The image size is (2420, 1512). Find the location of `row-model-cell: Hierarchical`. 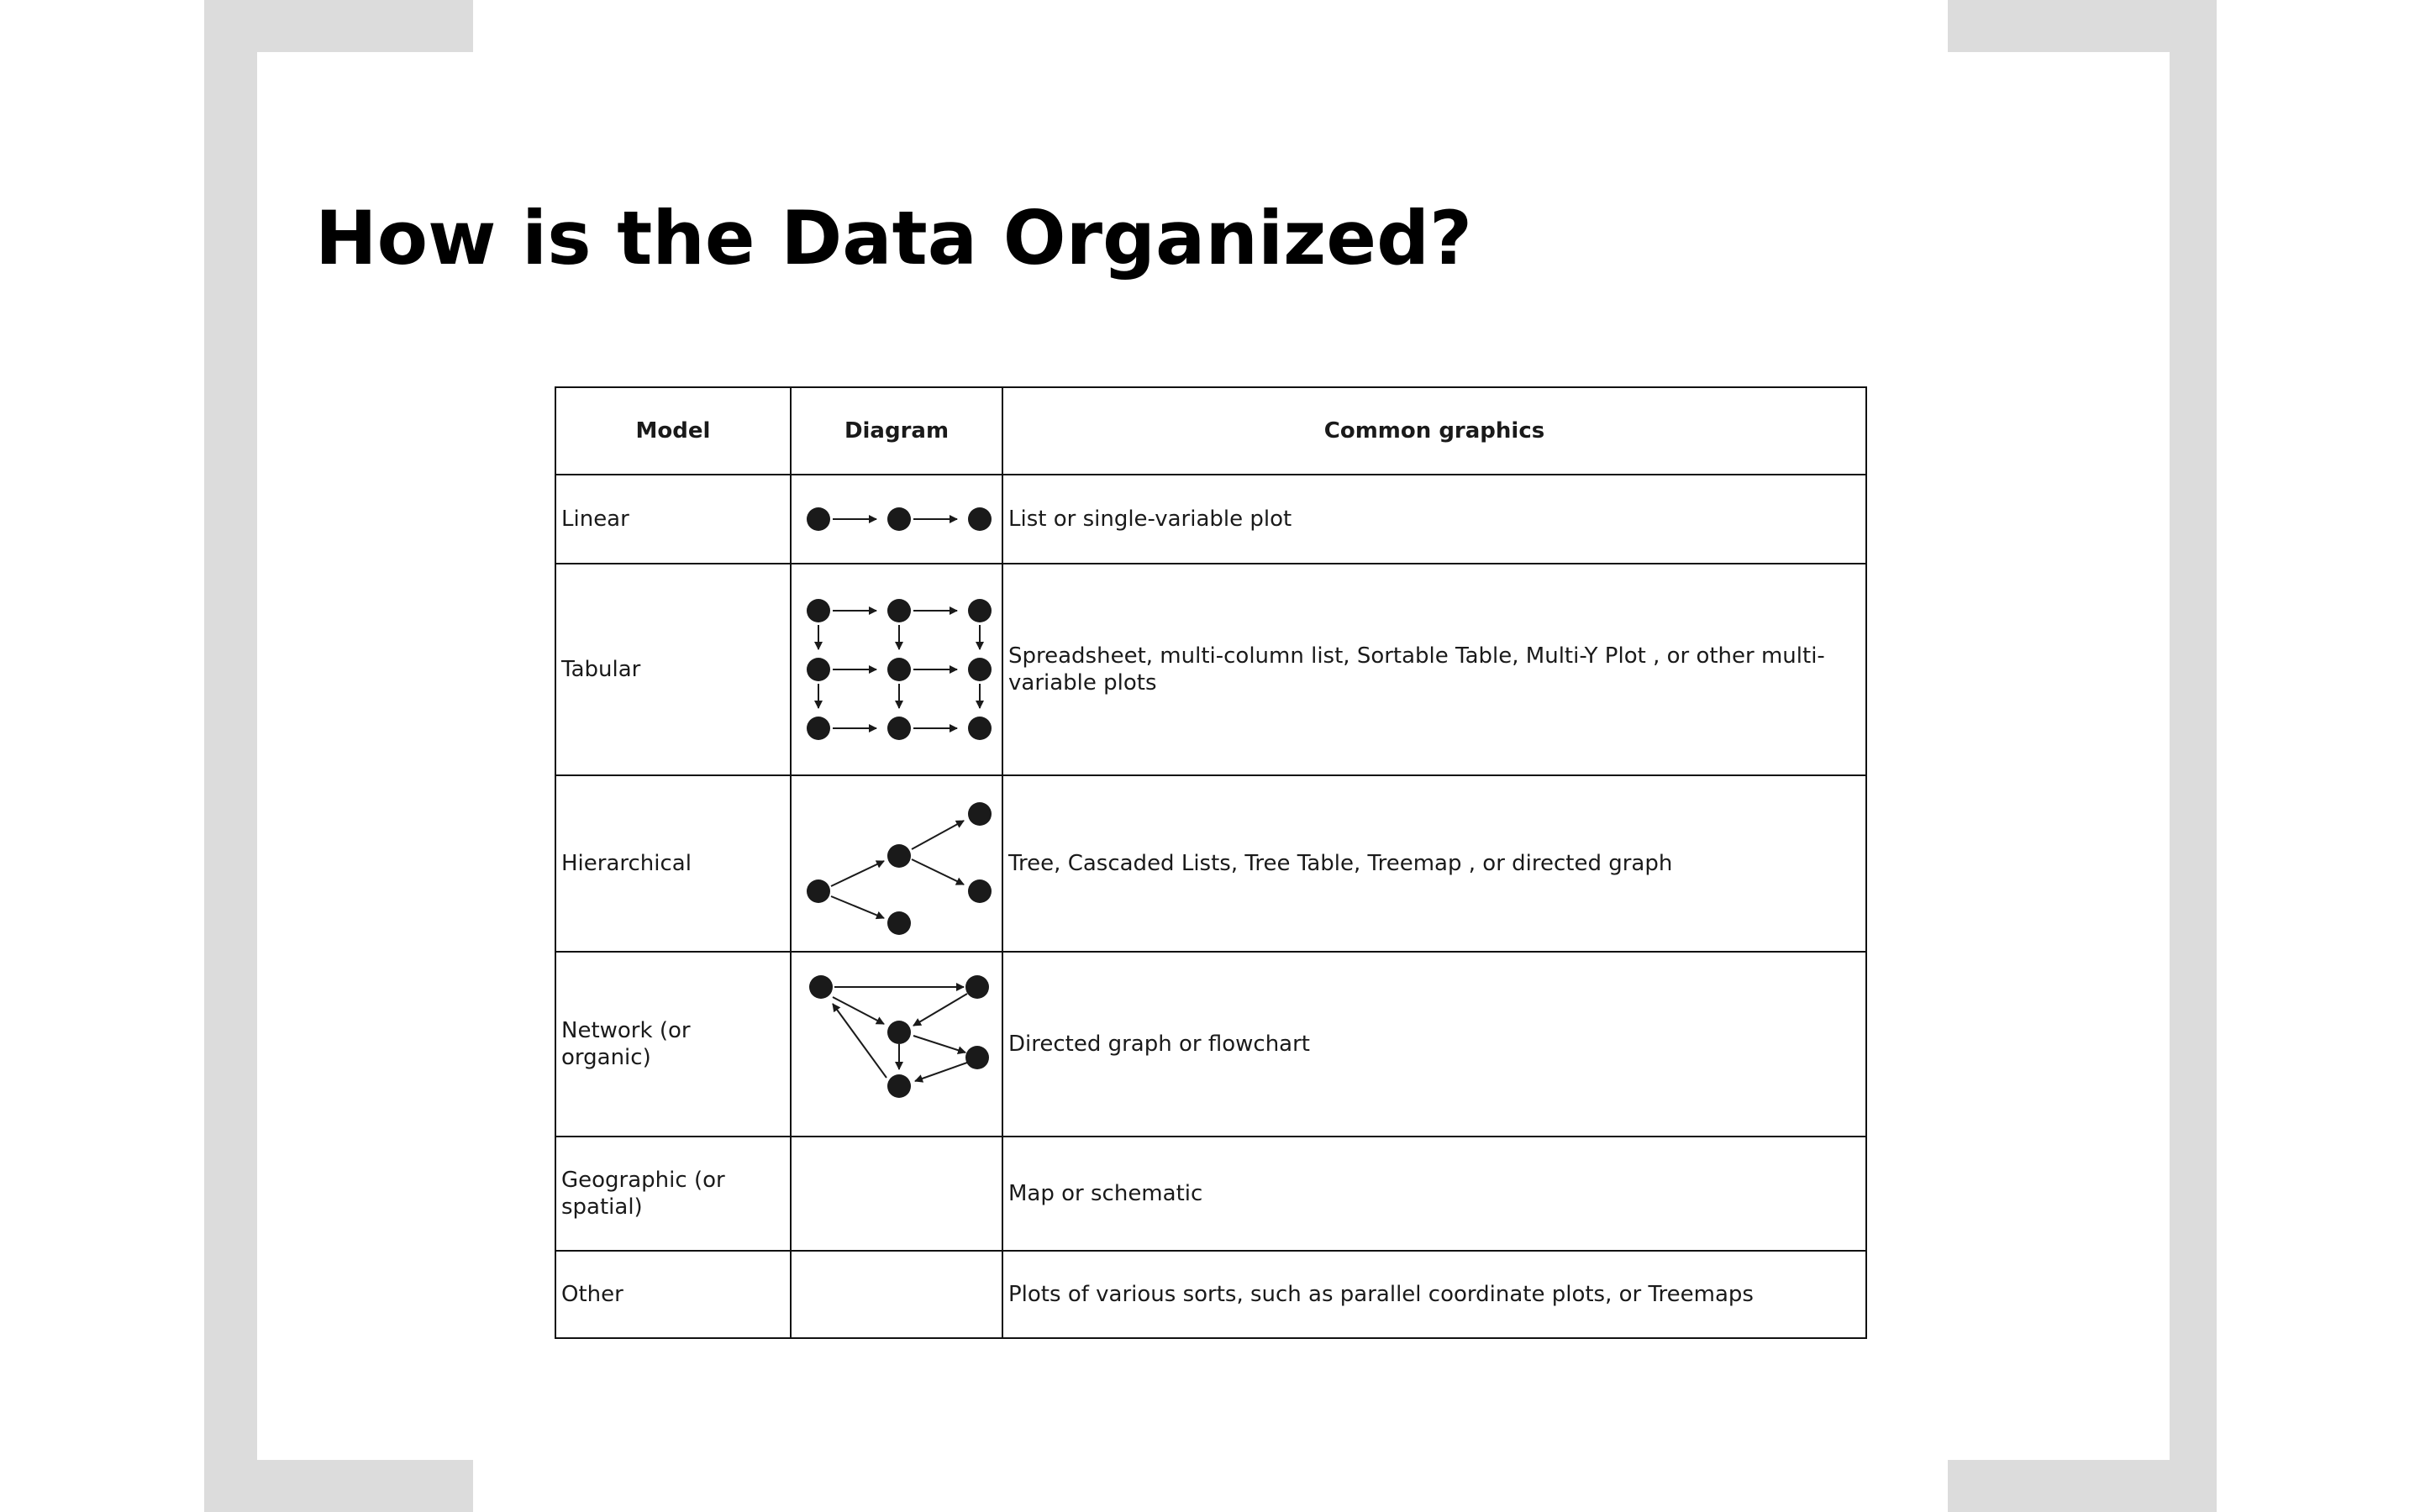

row-model-cell: Hierarchical is located at coordinates (673, 863).